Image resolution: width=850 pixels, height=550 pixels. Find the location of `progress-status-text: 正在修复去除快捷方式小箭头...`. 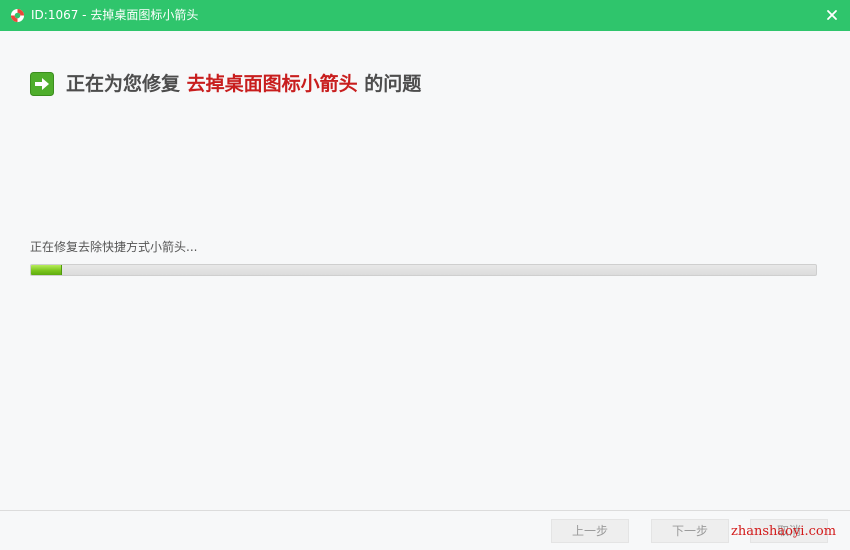

progress-status-text: 正在修复去除快捷方式小箭头... is located at coordinates (114, 247).